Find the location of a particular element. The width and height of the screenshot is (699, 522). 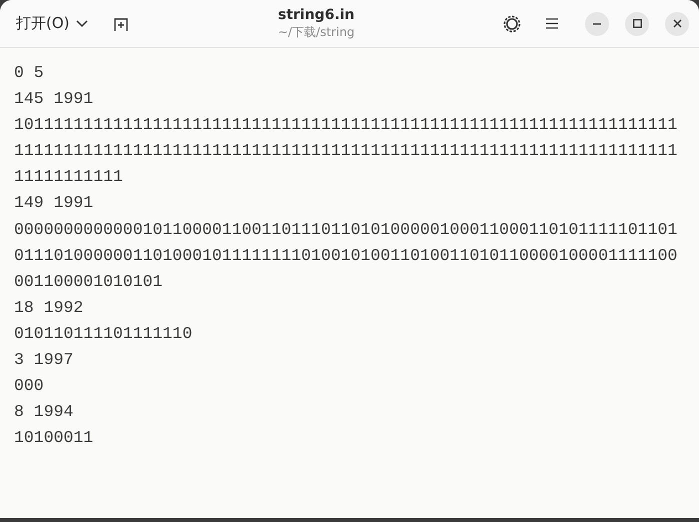

maximize-icon is located at coordinates (637, 23).